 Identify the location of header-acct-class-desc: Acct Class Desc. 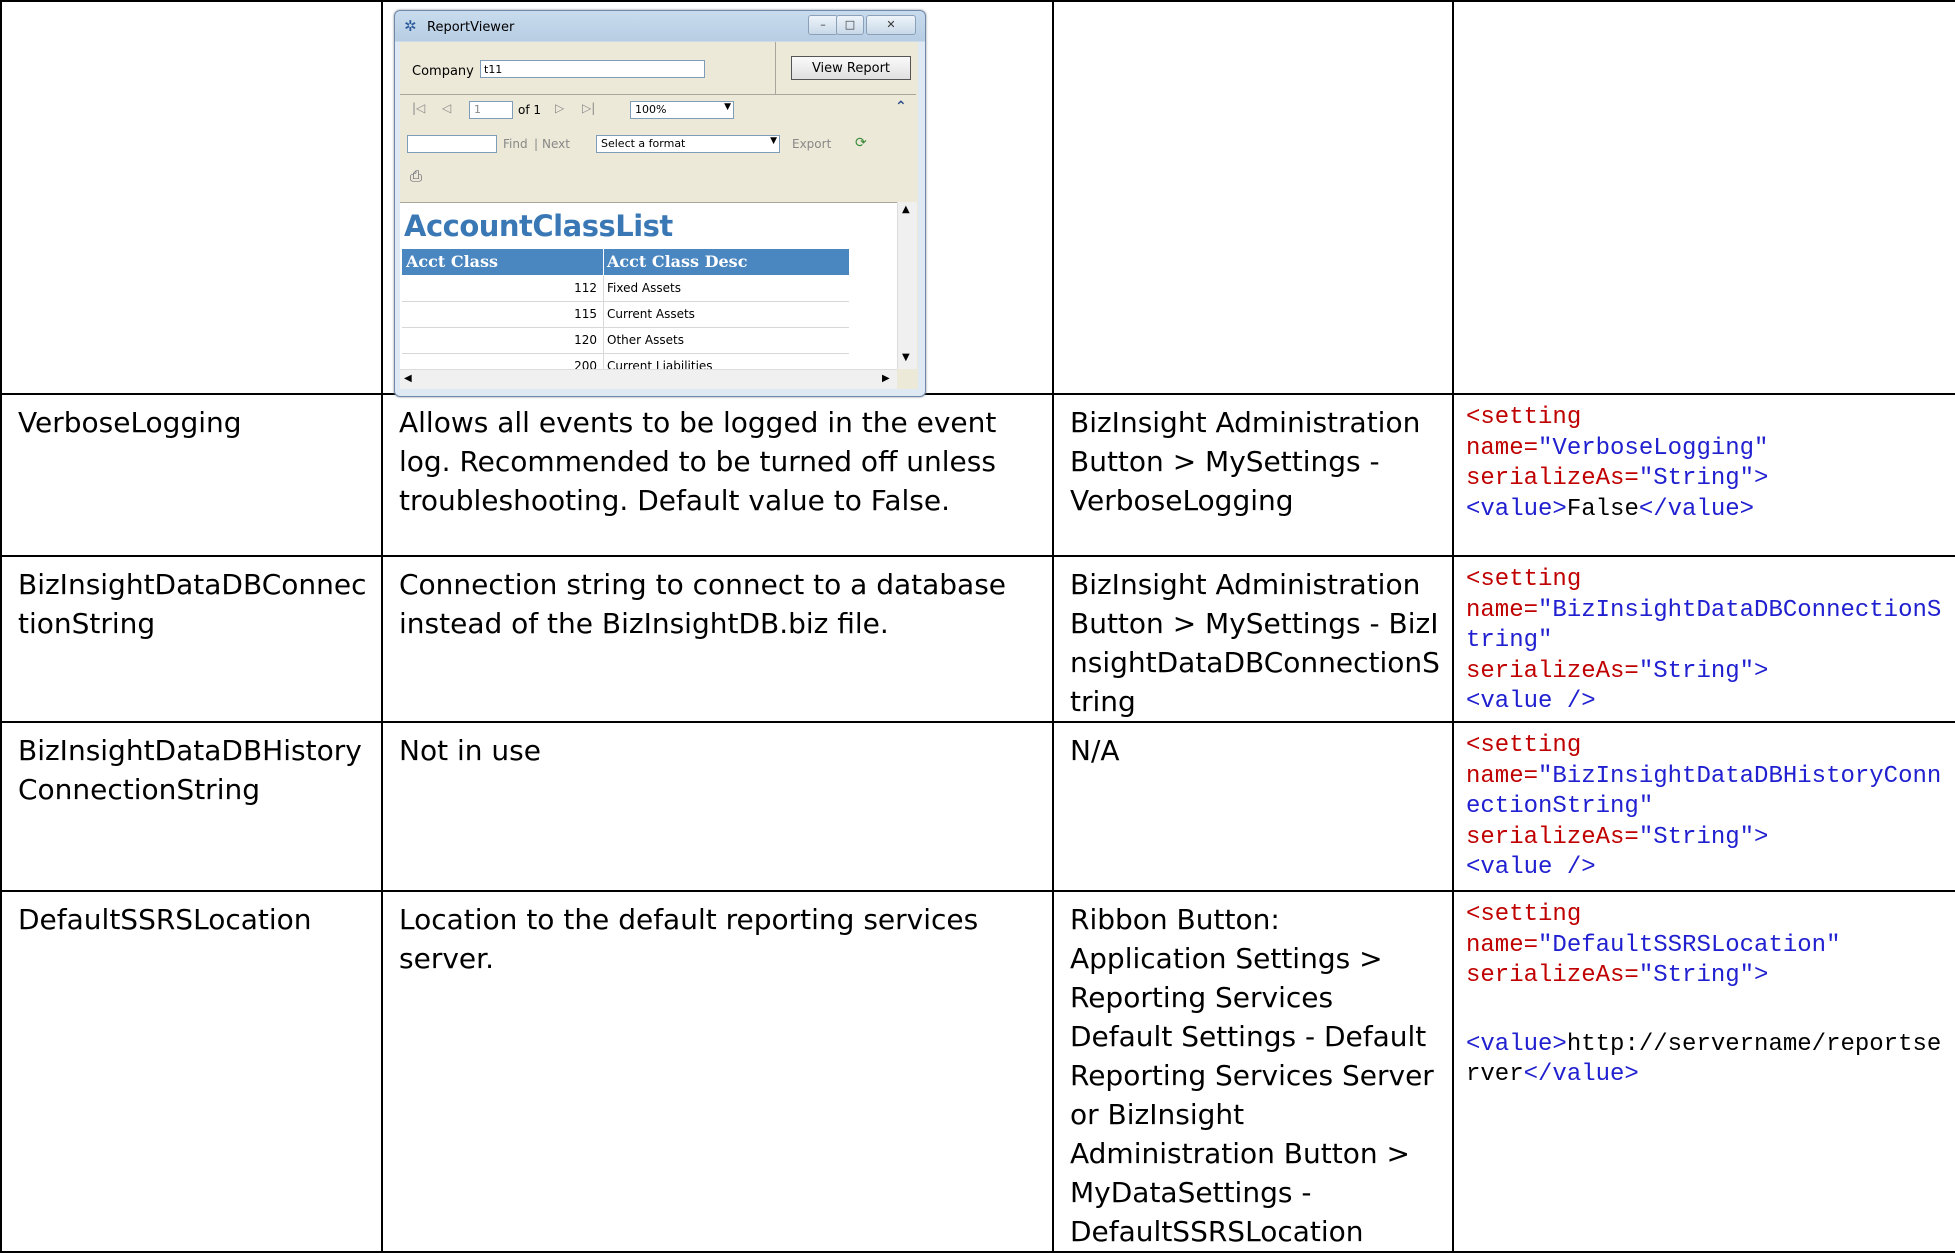
(677, 261).